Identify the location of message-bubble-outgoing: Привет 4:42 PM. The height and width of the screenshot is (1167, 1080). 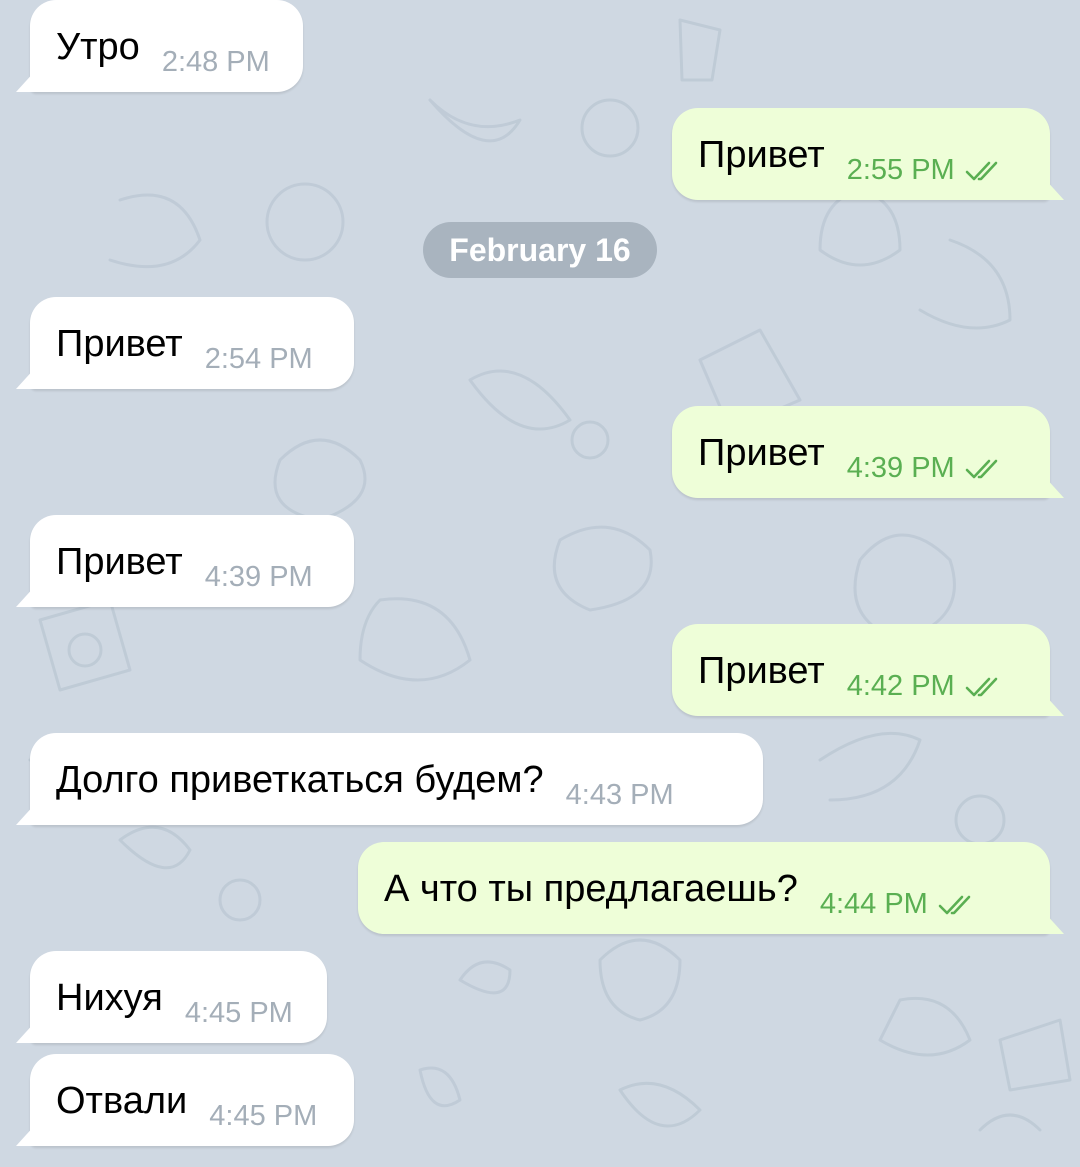
(861, 670).